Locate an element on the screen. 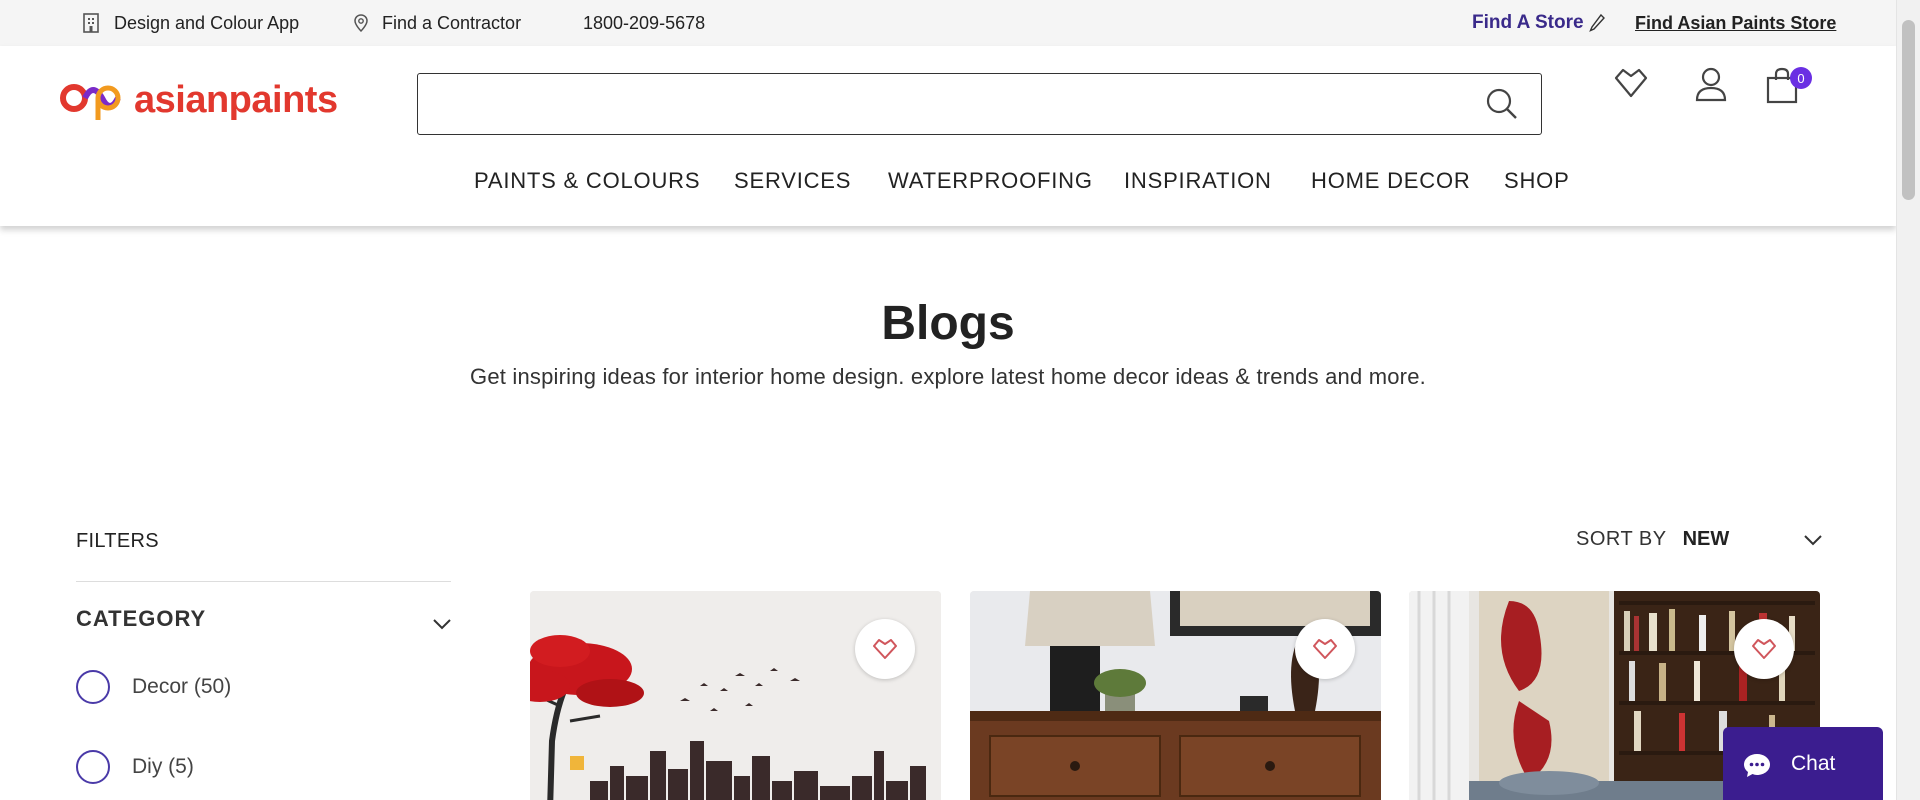  filters-divider is located at coordinates (263, 581).